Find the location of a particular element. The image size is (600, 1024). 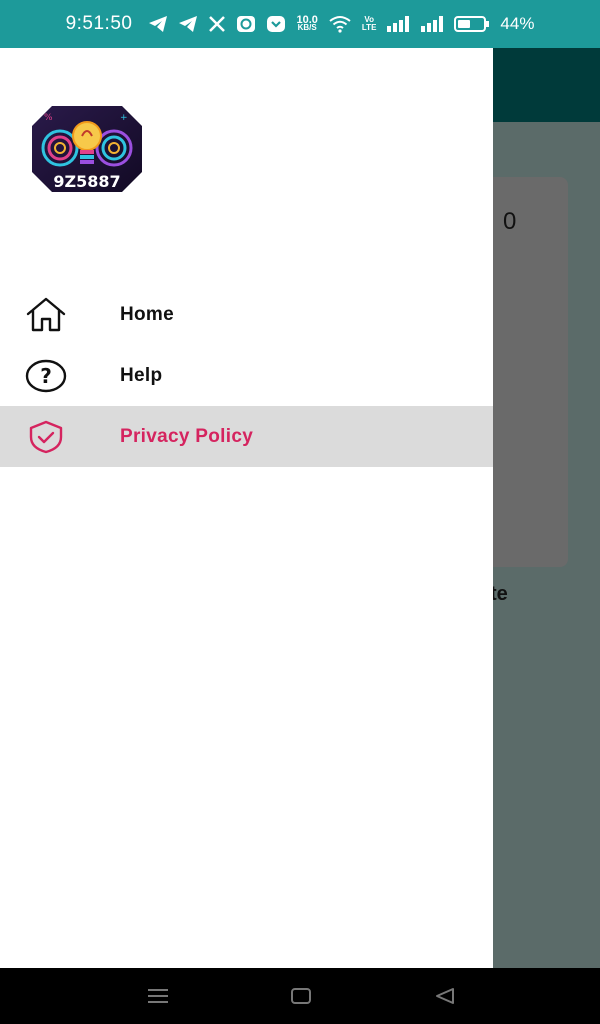

app-c-icon is located at coordinates (246, 24).